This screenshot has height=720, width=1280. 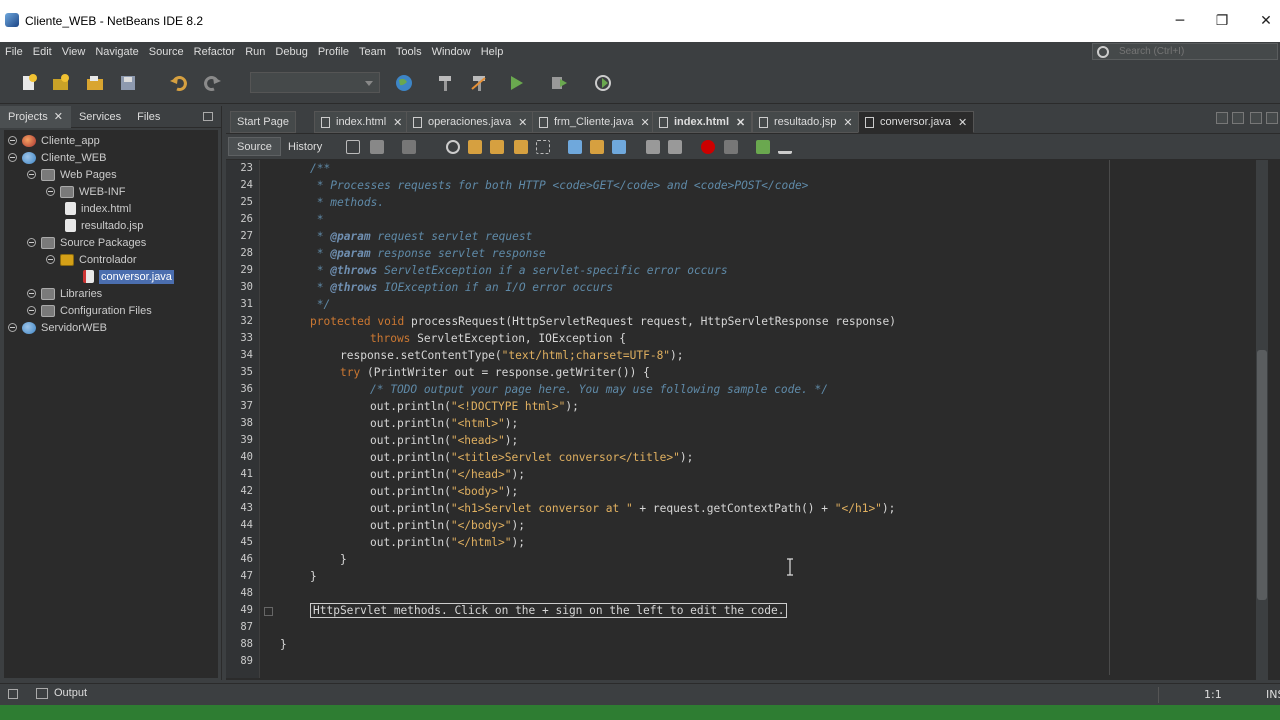 What do you see at coordinates (516, 83) in the screenshot?
I see `run-project-icon` at bounding box center [516, 83].